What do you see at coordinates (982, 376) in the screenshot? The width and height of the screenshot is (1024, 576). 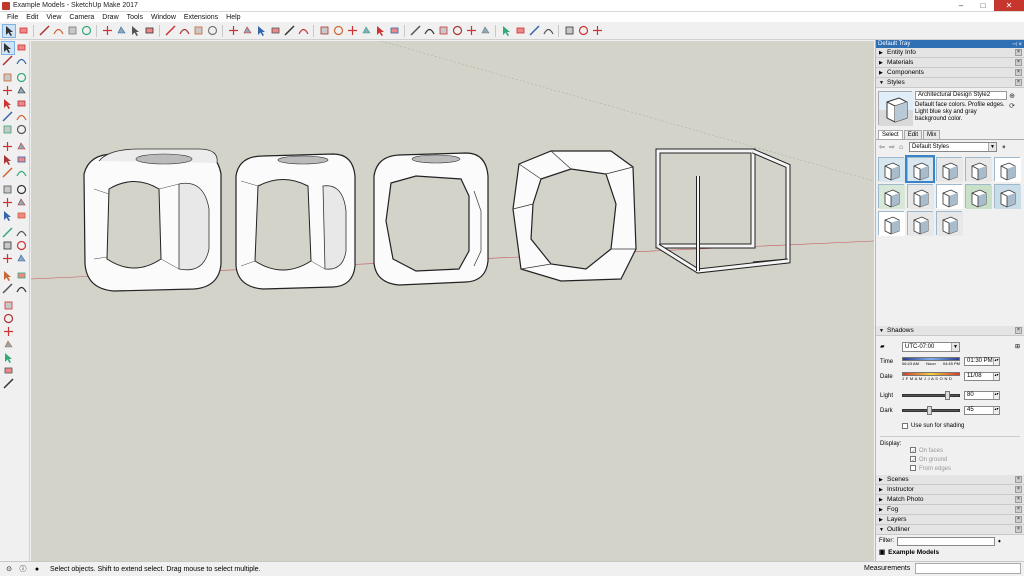 I see `date-input: 11/08 ▴▾` at bounding box center [982, 376].